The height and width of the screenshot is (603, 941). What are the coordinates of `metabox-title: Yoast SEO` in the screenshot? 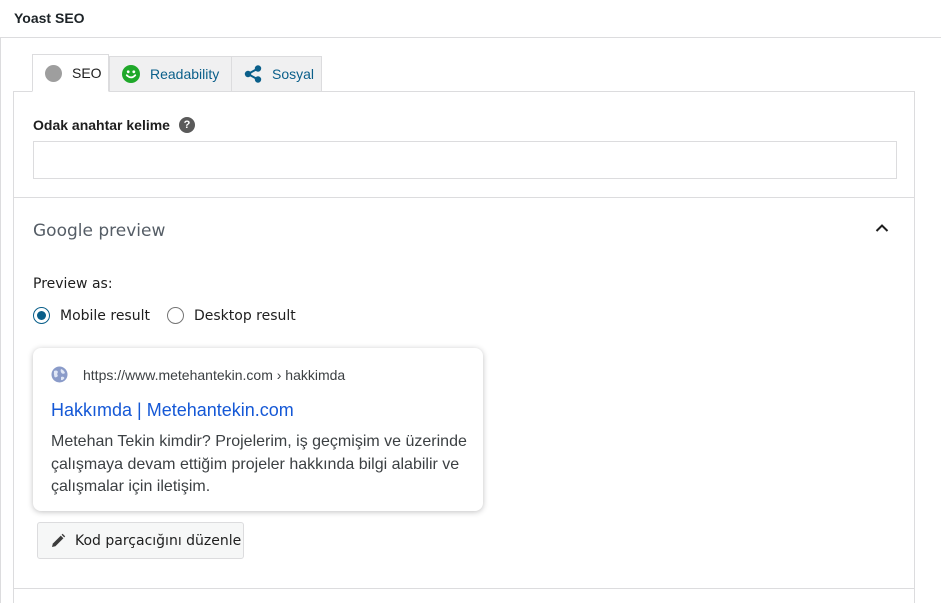 It's located at (49, 18).